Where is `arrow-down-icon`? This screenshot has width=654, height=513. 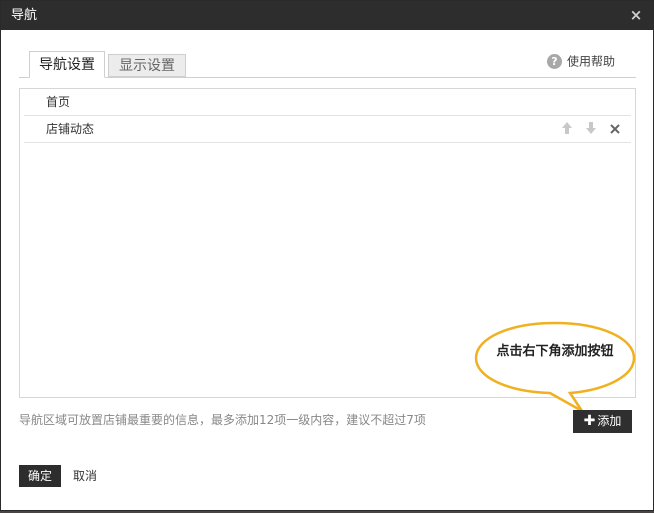 arrow-down-icon is located at coordinates (591, 129).